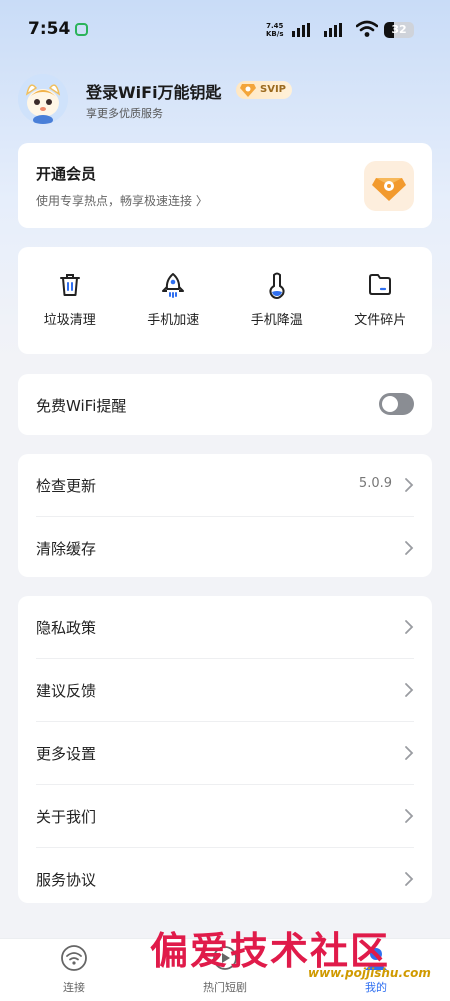 This screenshot has height=1001, width=450. I want to click on row-label: 隐私政策, so click(66, 628).